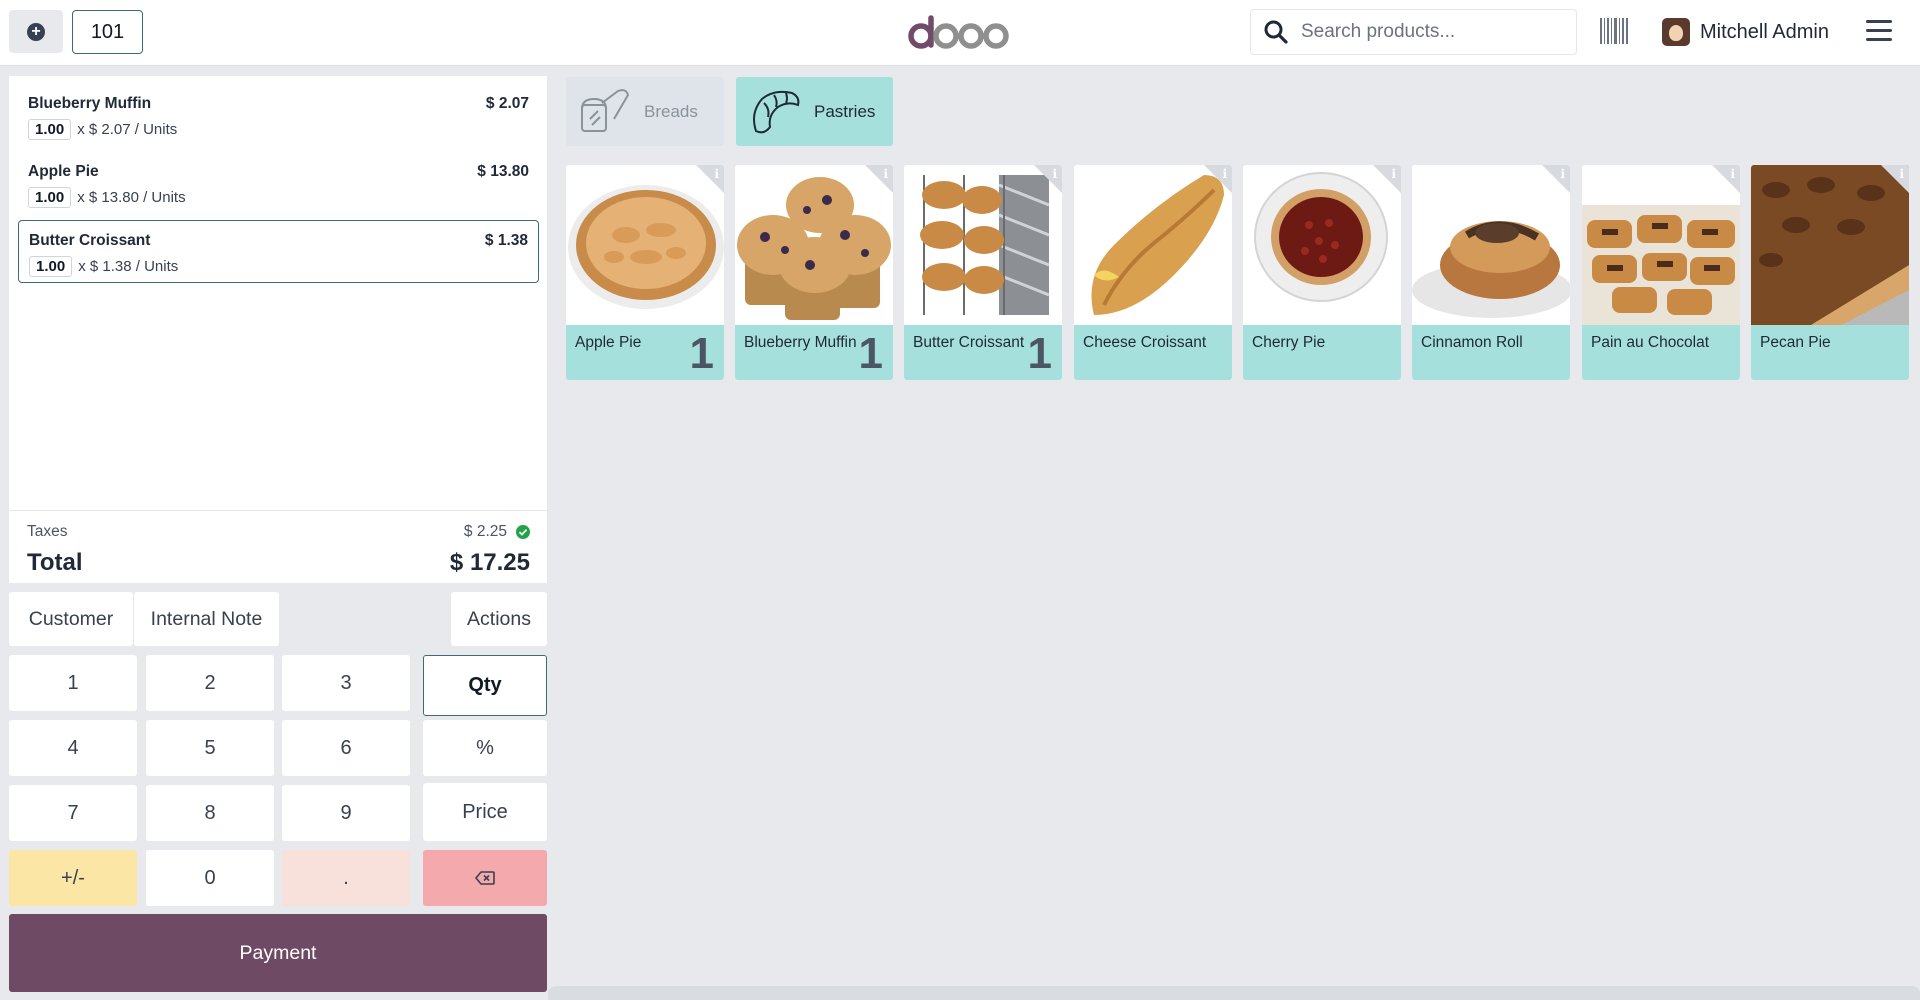  I want to click on horizontal-scrollbar, so click(1234, 993).